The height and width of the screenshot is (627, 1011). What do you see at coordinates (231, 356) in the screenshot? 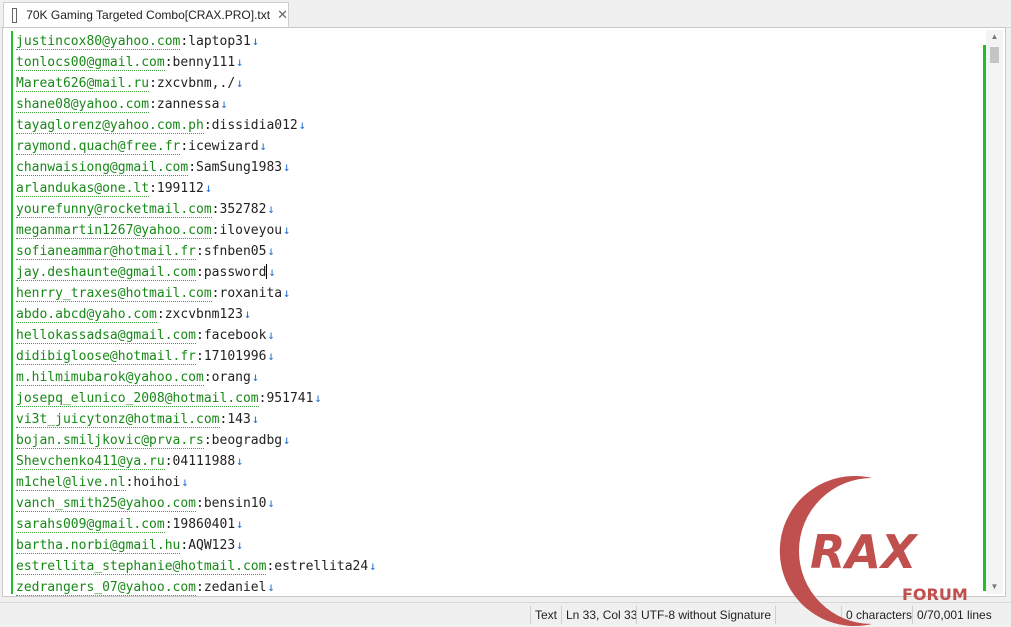
I see `password-text: :17101996` at bounding box center [231, 356].